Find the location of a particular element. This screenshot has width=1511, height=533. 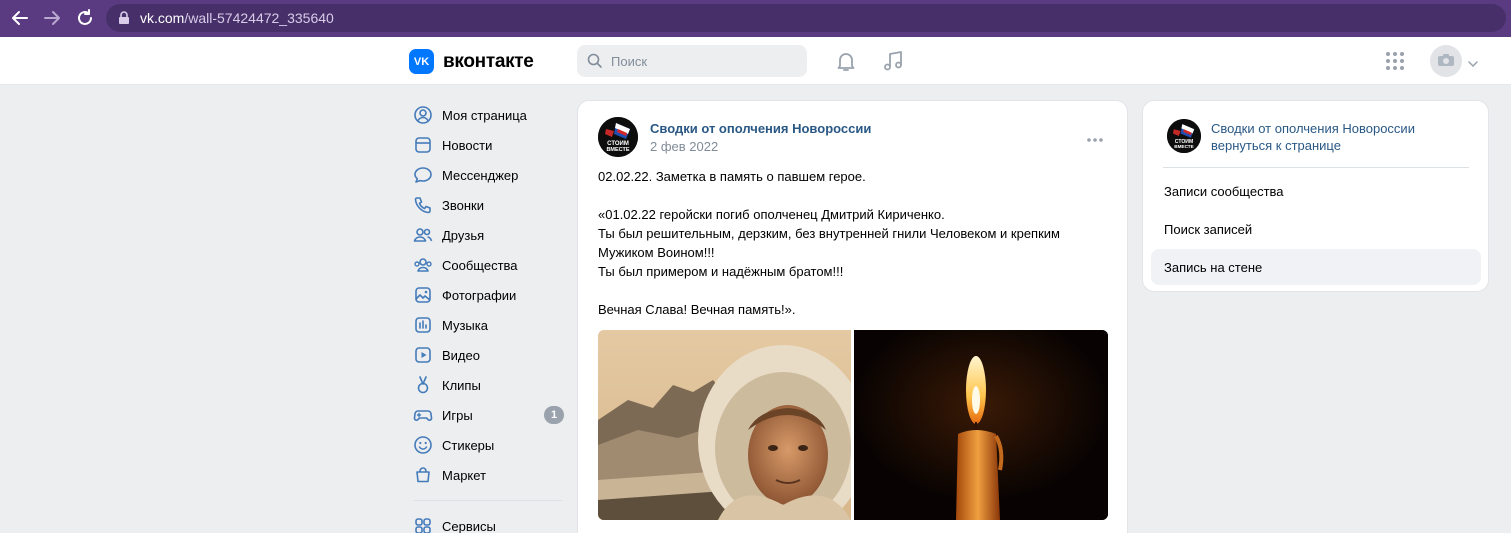

post-photo-candle is located at coordinates (981, 425).